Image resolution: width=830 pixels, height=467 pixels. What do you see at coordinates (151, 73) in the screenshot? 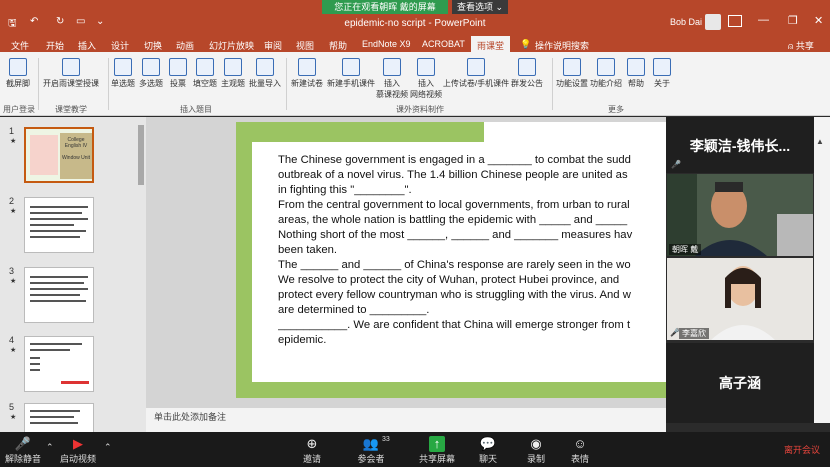
I see `multiple-choice-button: 多选题` at bounding box center [151, 73].